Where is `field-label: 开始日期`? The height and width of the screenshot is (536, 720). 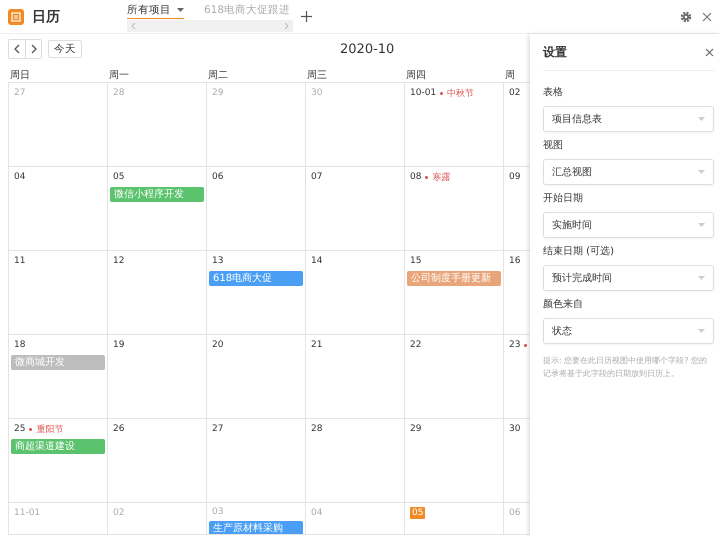 field-label: 开始日期 is located at coordinates (563, 198).